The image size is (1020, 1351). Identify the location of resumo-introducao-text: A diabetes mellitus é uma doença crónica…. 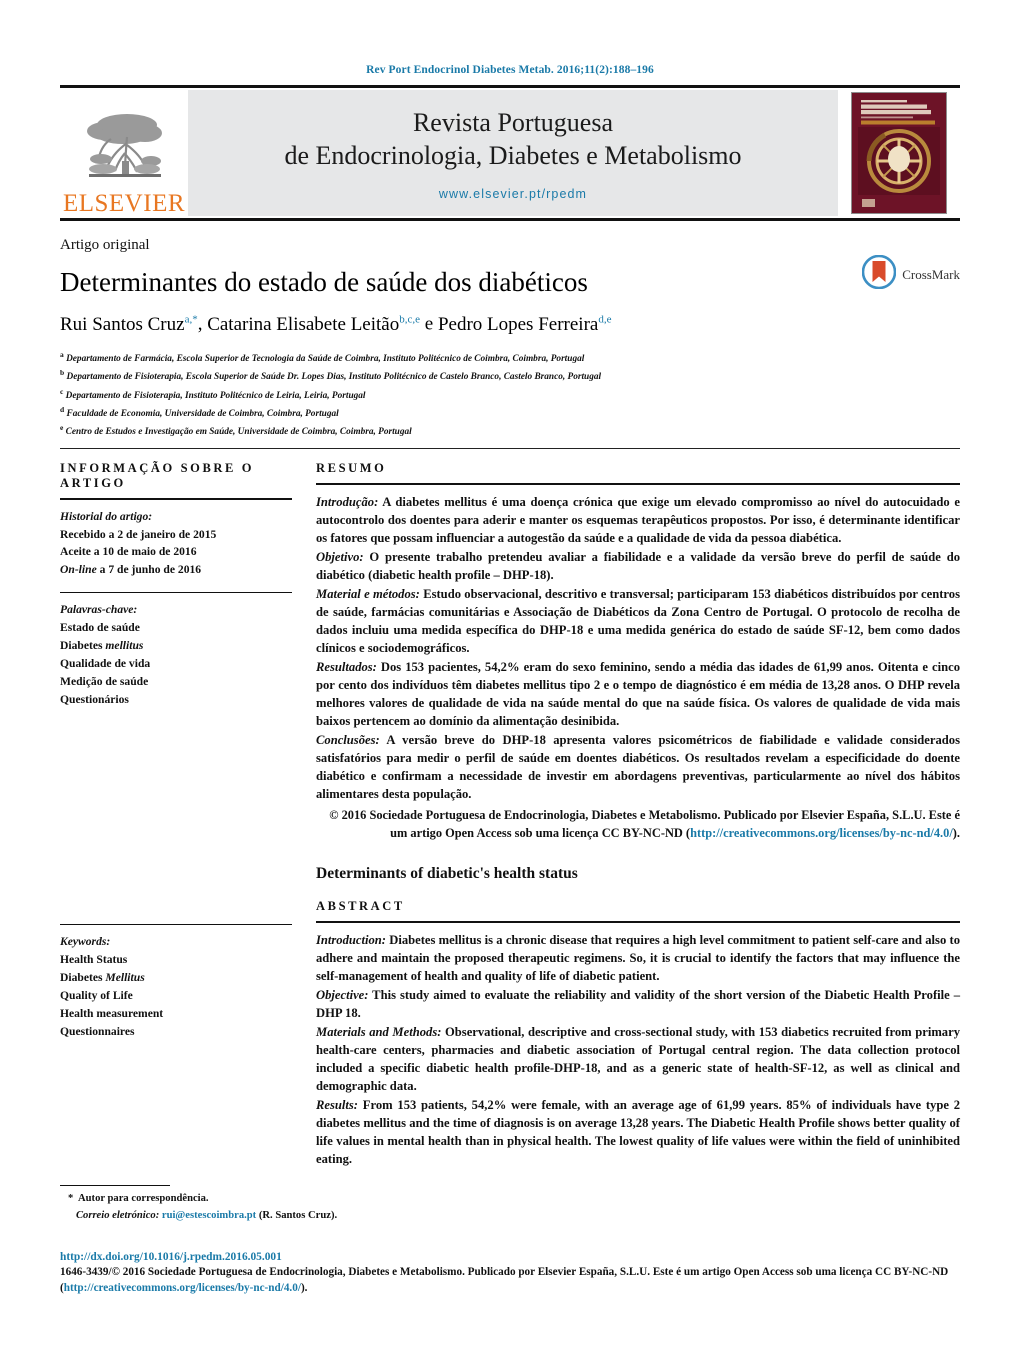
(638, 520).